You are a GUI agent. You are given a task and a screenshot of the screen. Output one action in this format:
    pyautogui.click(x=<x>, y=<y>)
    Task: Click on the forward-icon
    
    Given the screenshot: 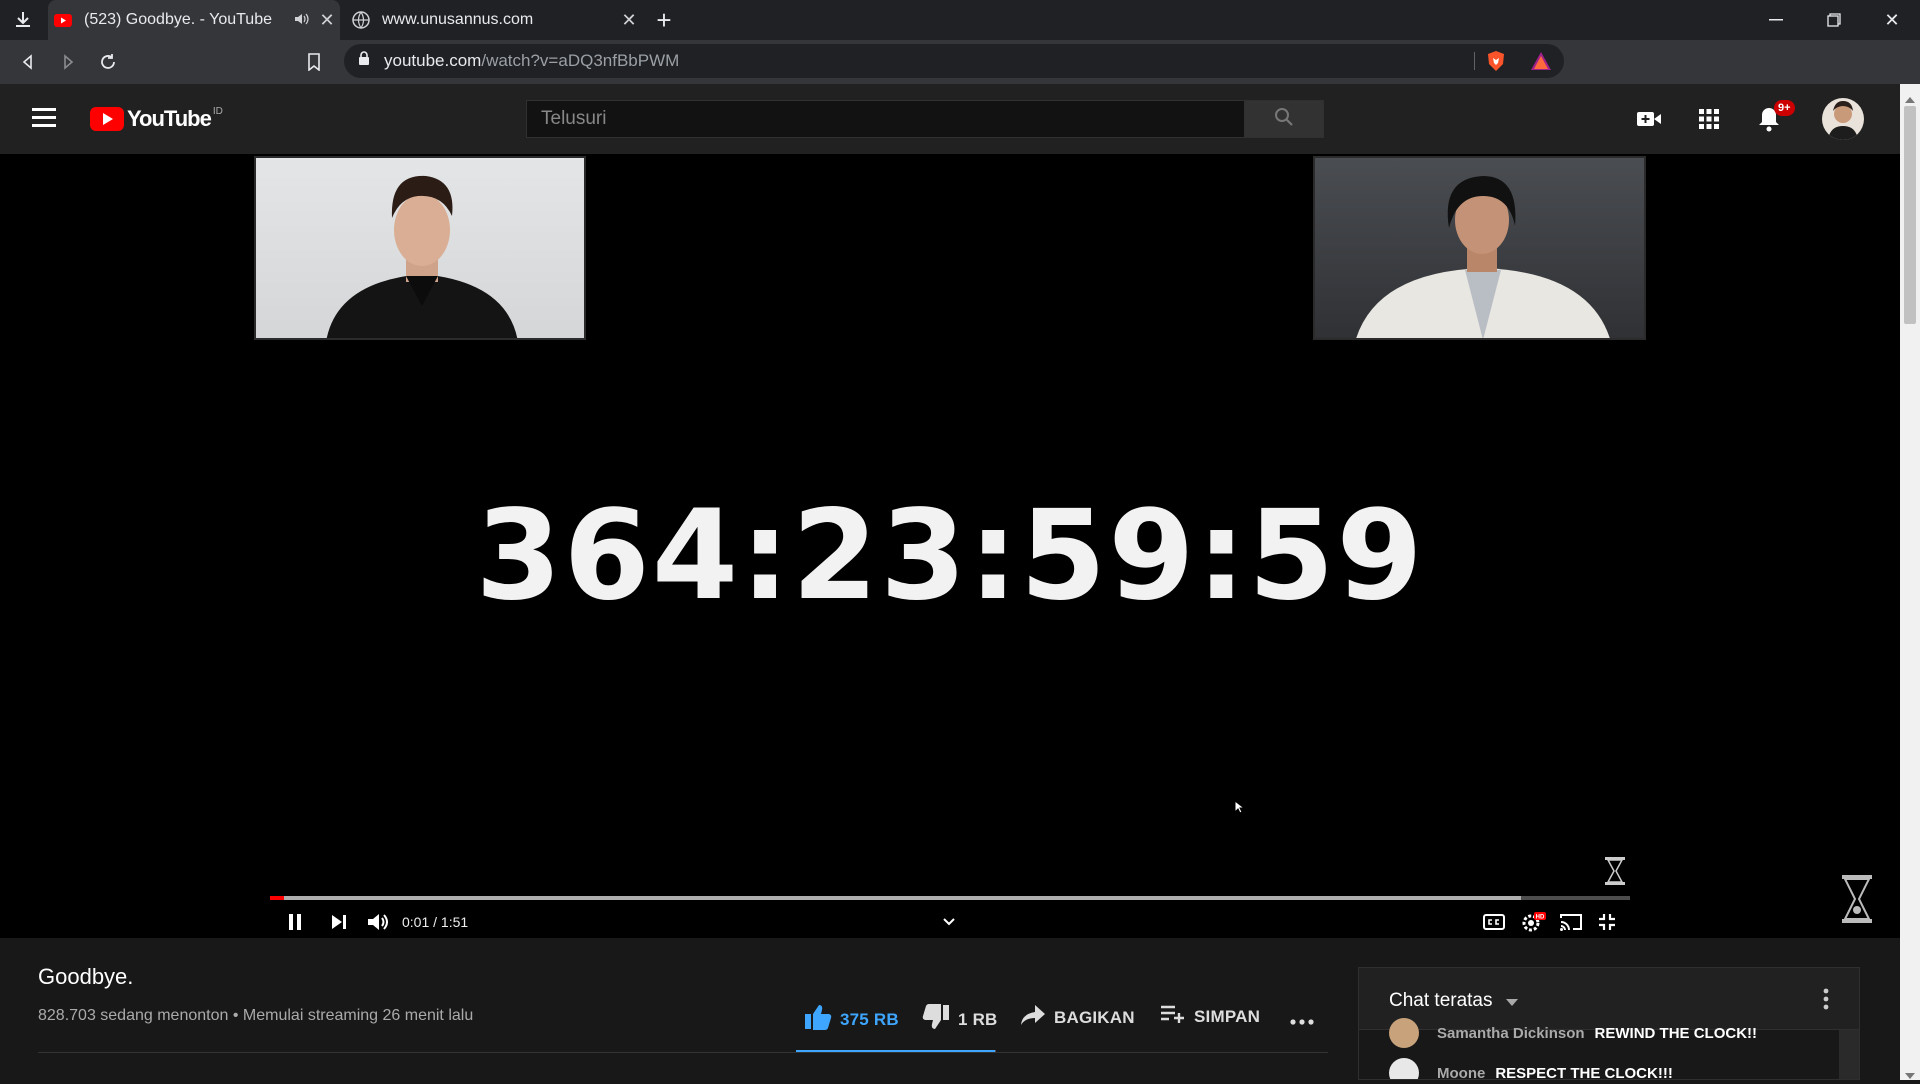 What is the action you would take?
    pyautogui.click(x=68, y=62)
    